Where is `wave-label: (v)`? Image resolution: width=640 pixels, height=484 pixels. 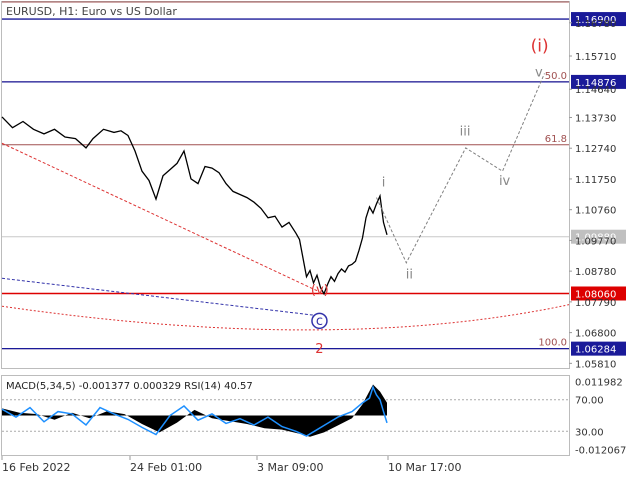
wave-label: (v) is located at coordinates (320, 290).